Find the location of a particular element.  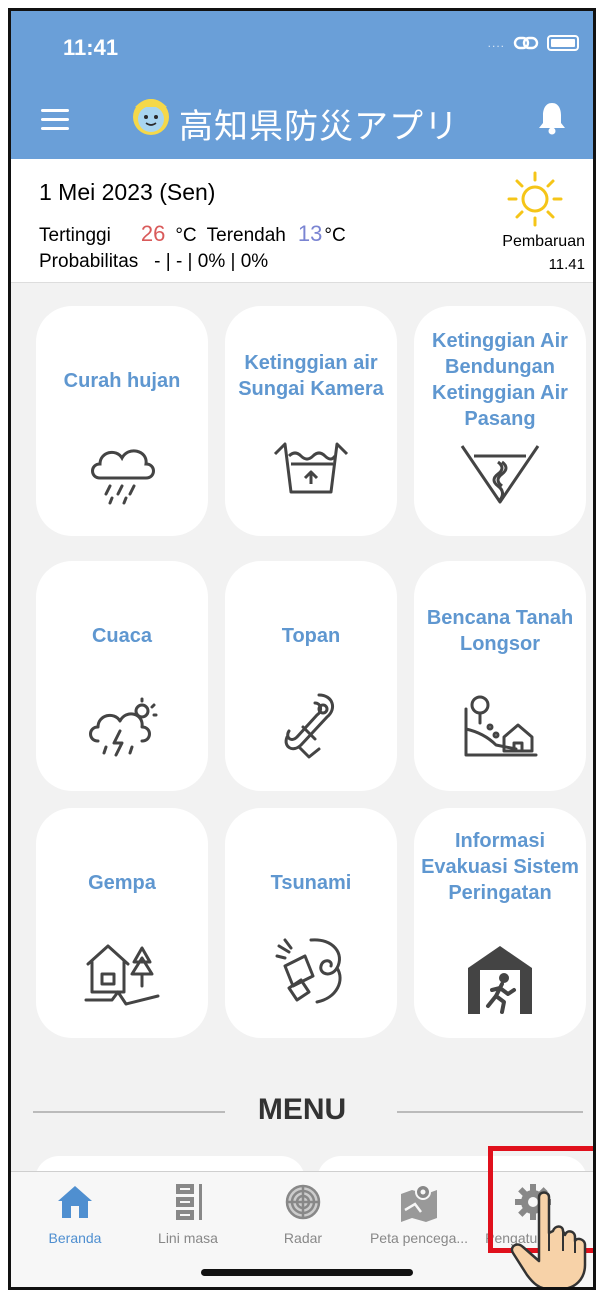

dam-level-icon is located at coordinates (500, 474).